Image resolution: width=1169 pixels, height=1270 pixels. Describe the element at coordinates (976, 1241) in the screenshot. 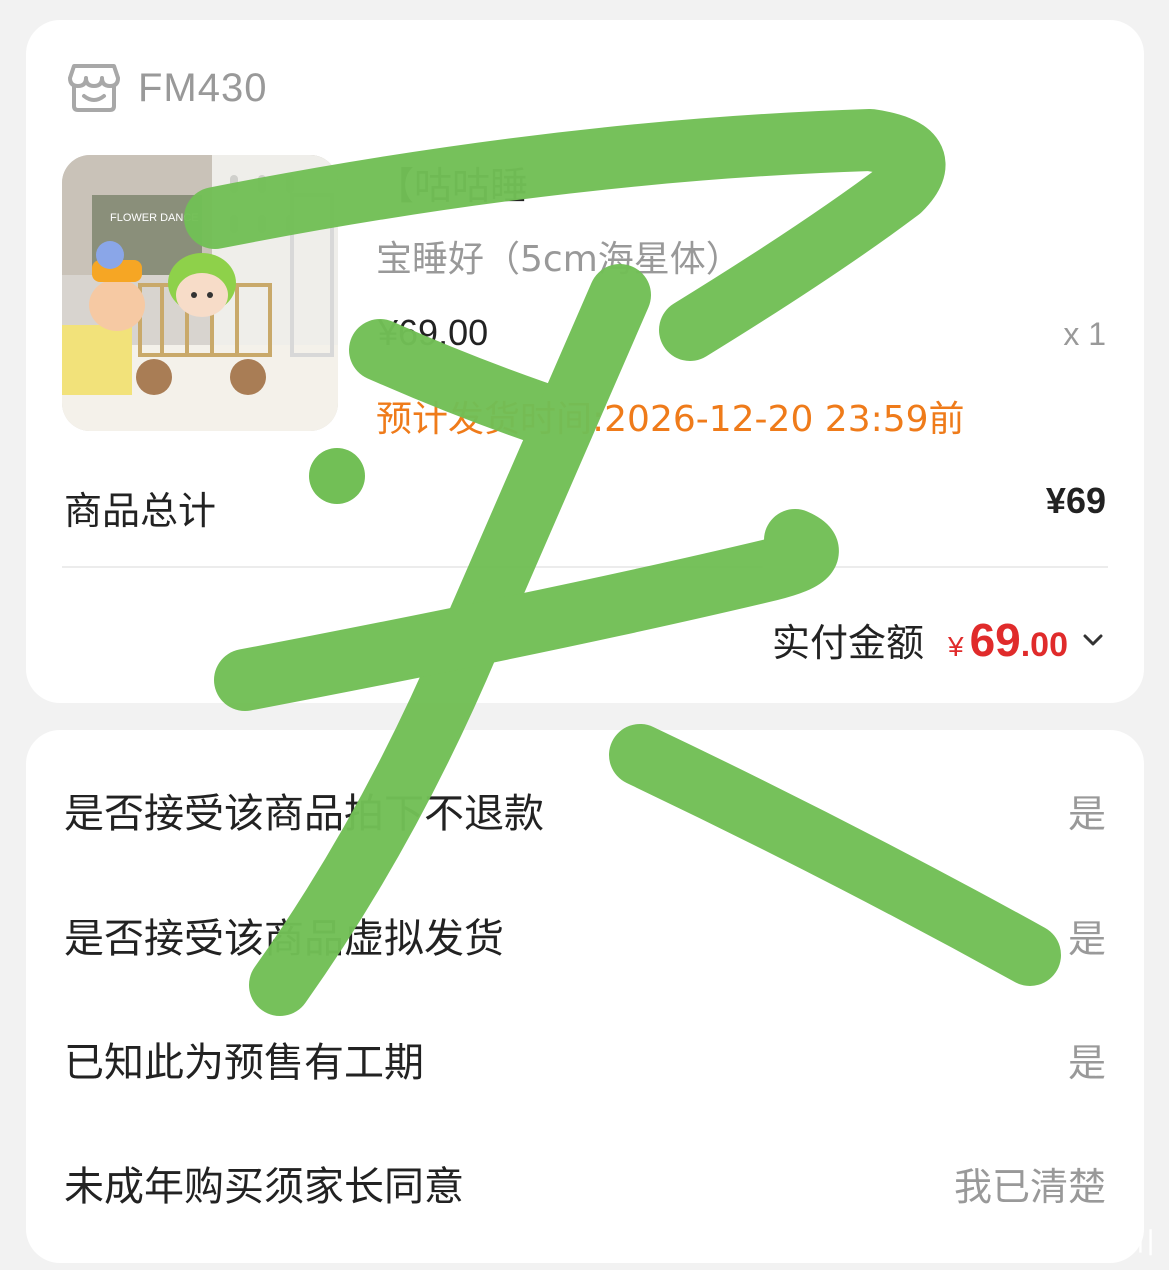

I see `weibo-icon` at that location.